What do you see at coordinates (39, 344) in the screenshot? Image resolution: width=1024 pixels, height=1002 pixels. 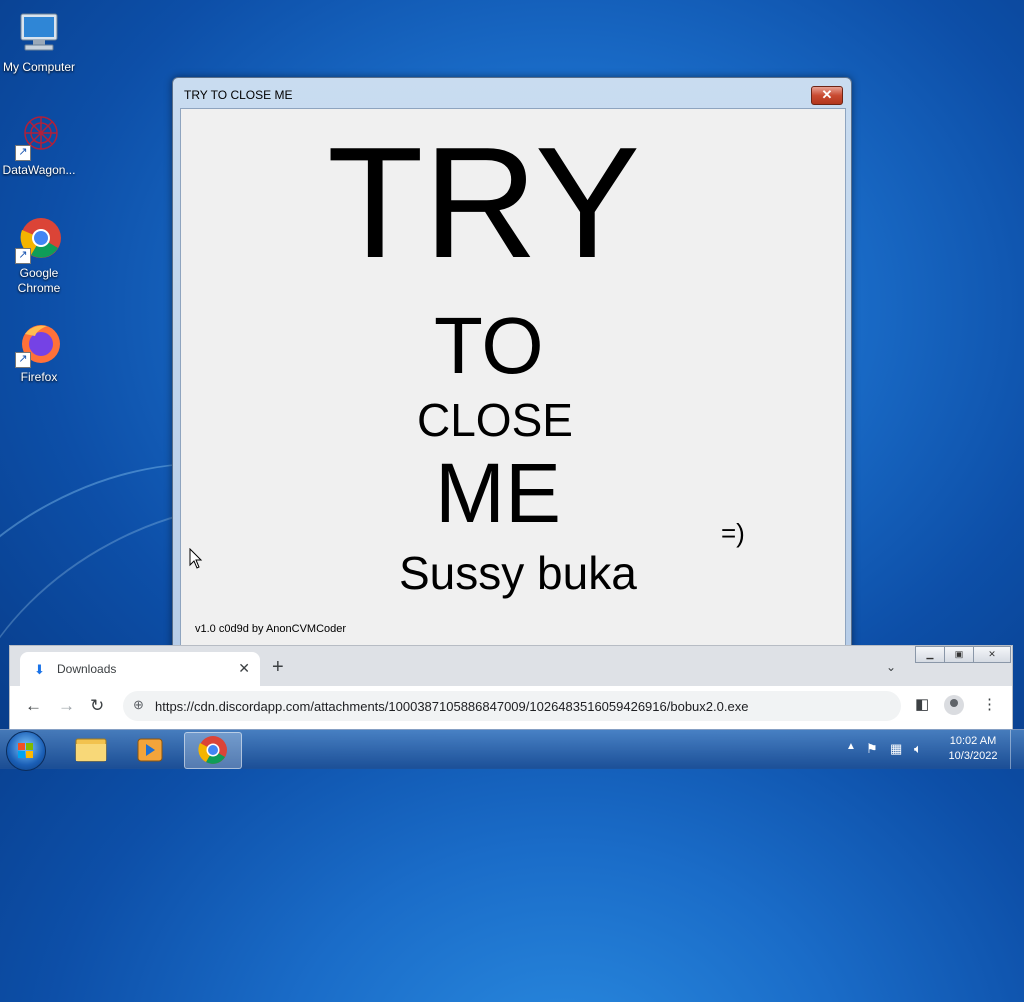 I see `firefox-icon: ↗` at bounding box center [39, 344].